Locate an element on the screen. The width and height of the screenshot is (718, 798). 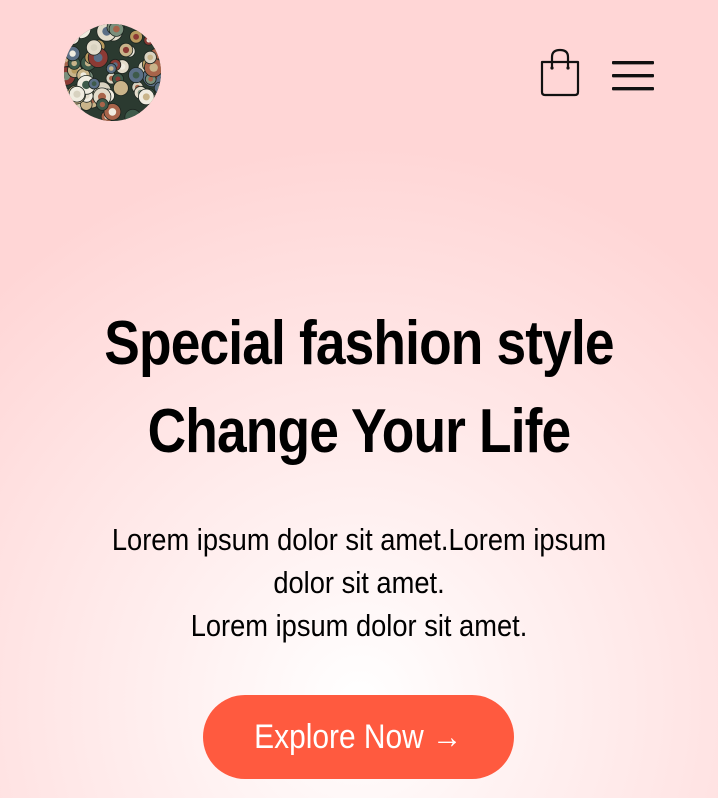
explore-now-label: Explore Now is located at coordinates (339, 736).